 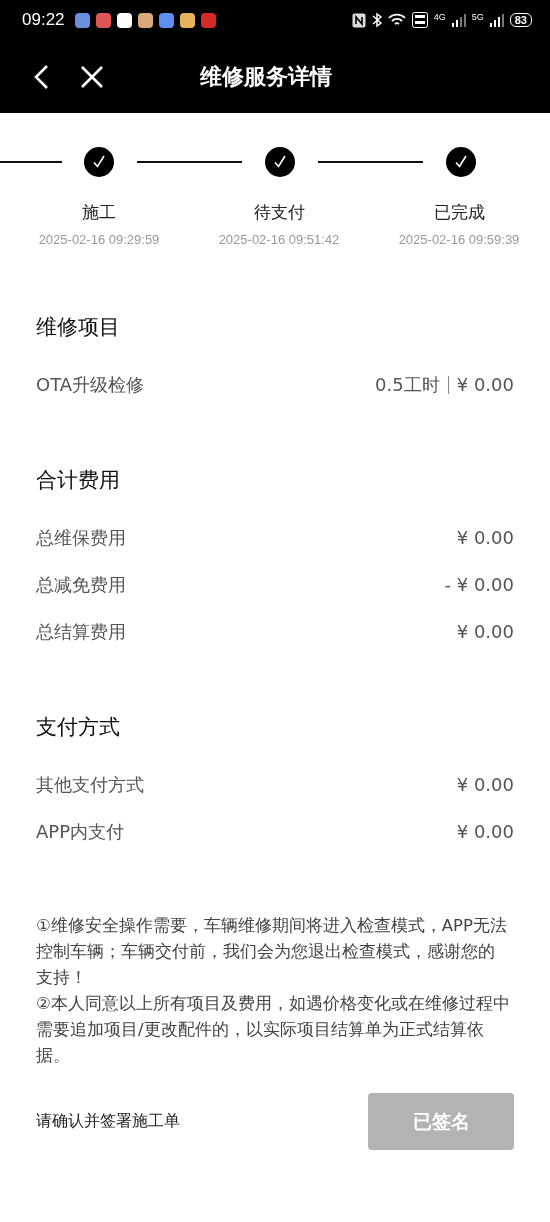 I want to click on row-label: APP内支付, so click(x=80, y=831).